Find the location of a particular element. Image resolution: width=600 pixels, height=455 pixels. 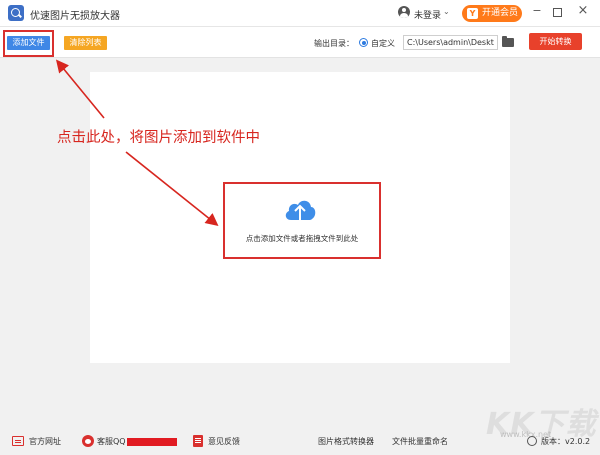

toolbar: 添加文件 清除列表 输出目录： 自定义 开始转换 is located at coordinates (300, 42).